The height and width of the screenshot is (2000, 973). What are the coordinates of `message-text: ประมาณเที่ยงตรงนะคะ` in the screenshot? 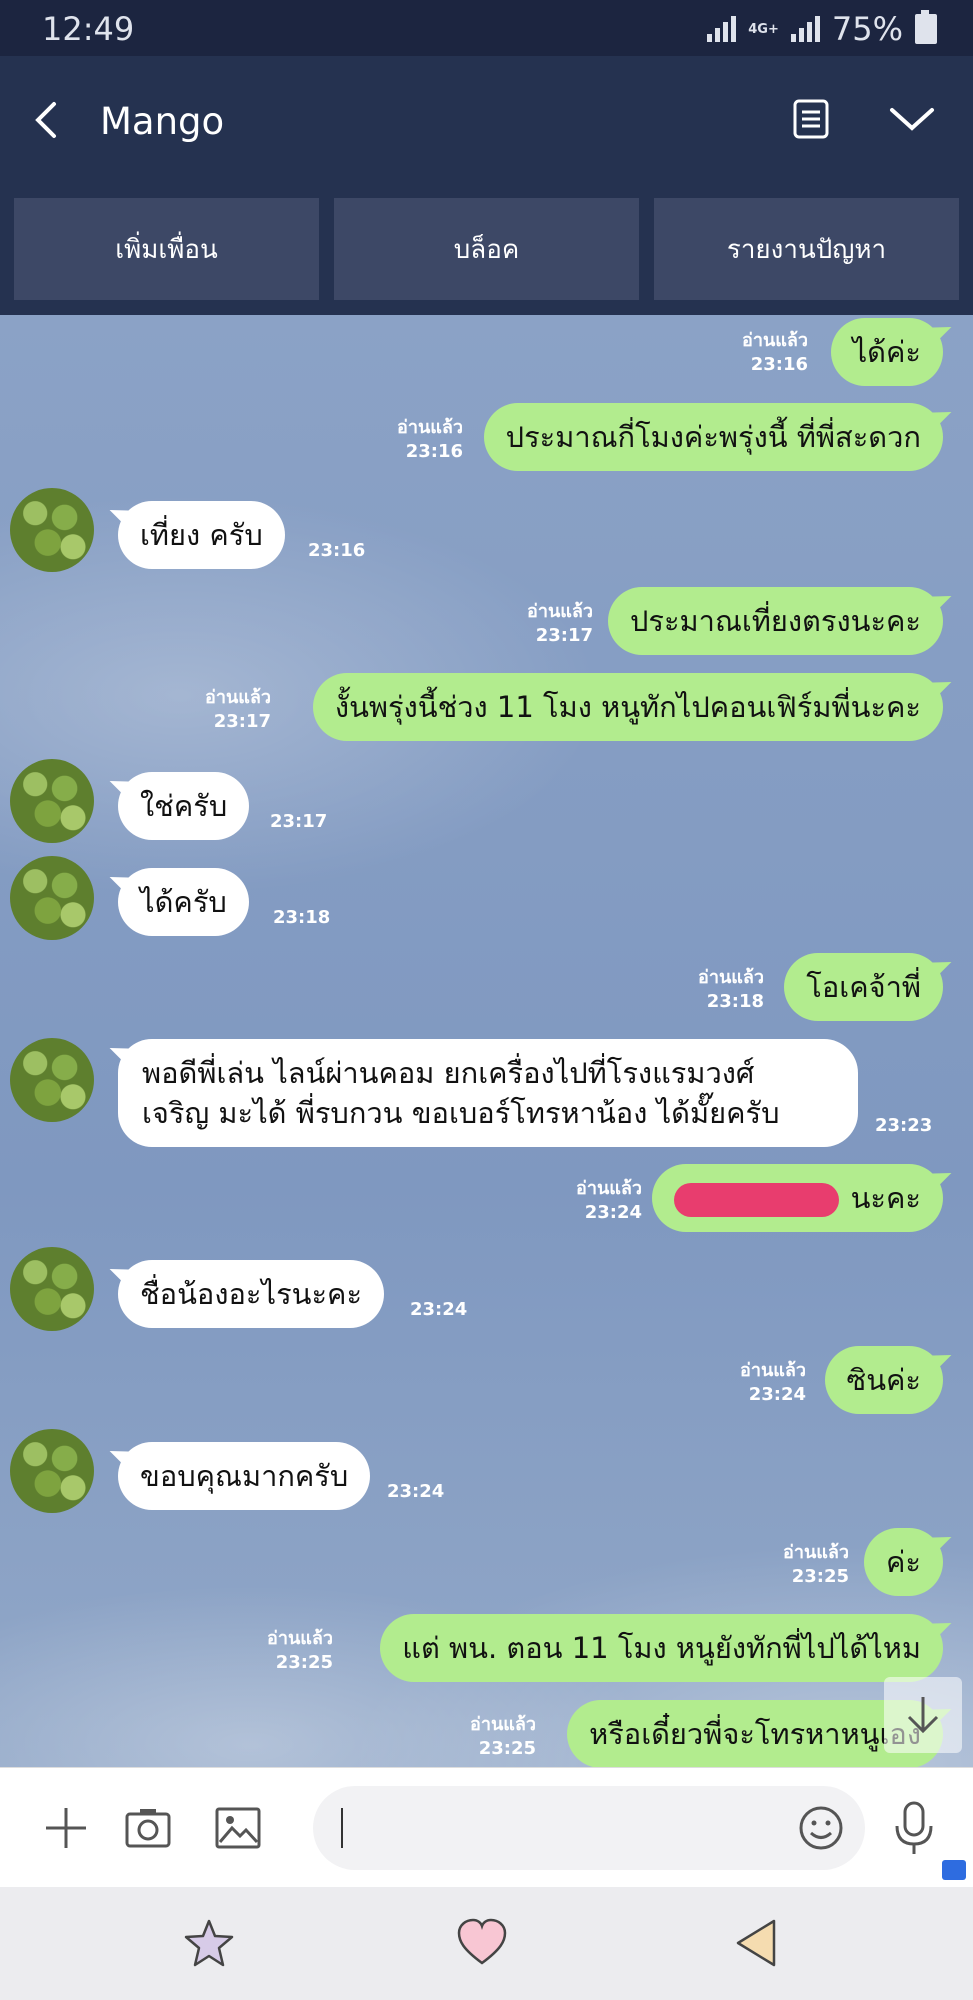 It's located at (775, 621).